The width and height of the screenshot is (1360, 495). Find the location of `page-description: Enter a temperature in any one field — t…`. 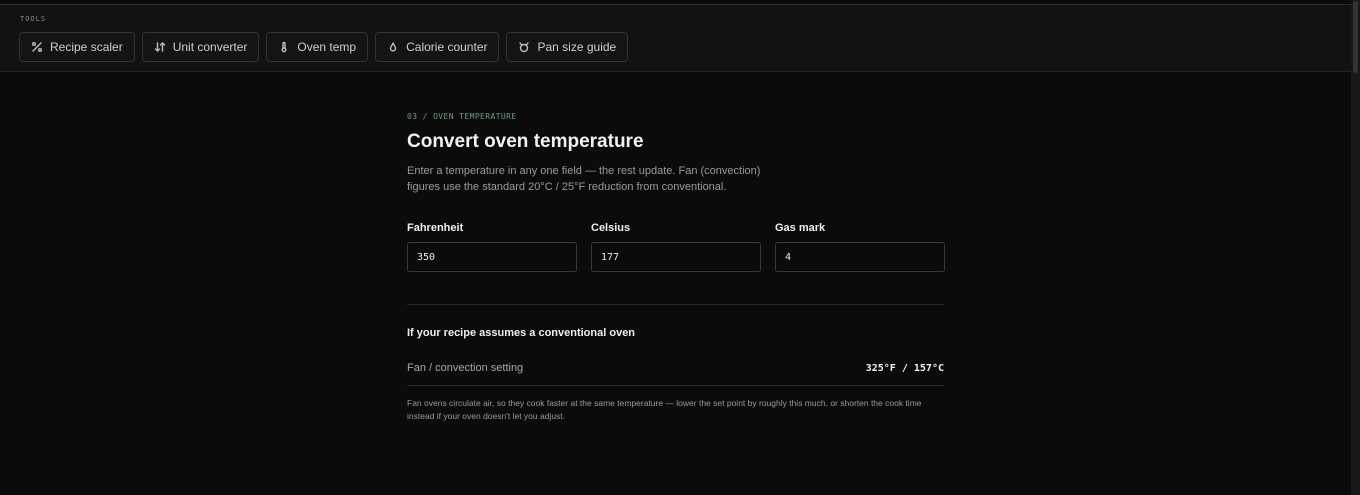

page-description: Enter a temperature in any one field — t… is located at coordinates (584, 179).